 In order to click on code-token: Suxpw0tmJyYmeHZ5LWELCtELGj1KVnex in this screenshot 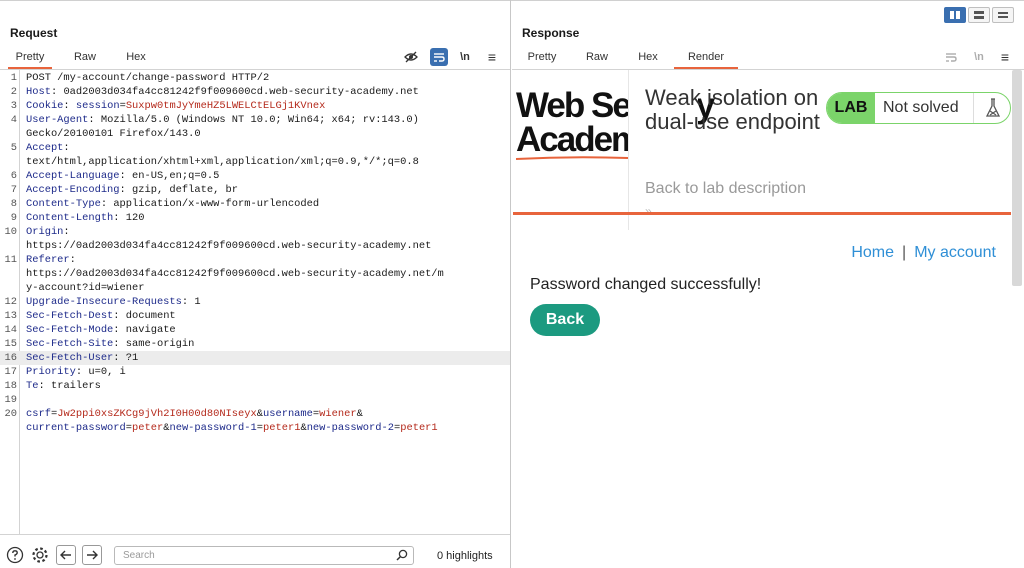, I will do `click(225, 106)`.